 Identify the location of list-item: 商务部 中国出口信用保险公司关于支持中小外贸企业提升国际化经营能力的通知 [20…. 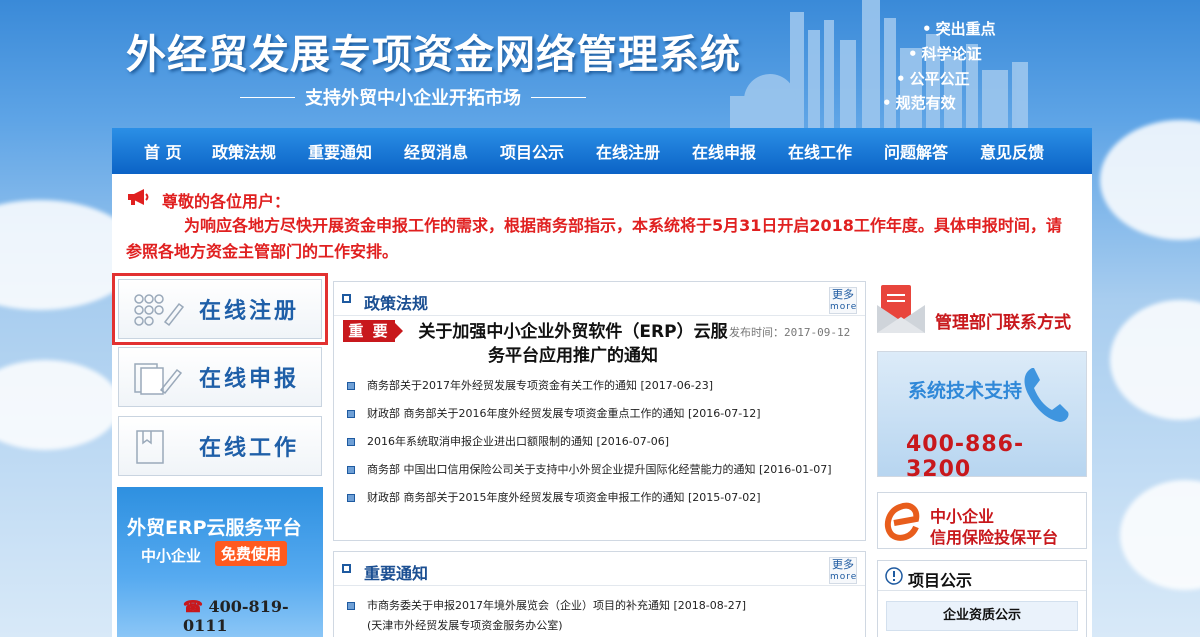
(598, 470).